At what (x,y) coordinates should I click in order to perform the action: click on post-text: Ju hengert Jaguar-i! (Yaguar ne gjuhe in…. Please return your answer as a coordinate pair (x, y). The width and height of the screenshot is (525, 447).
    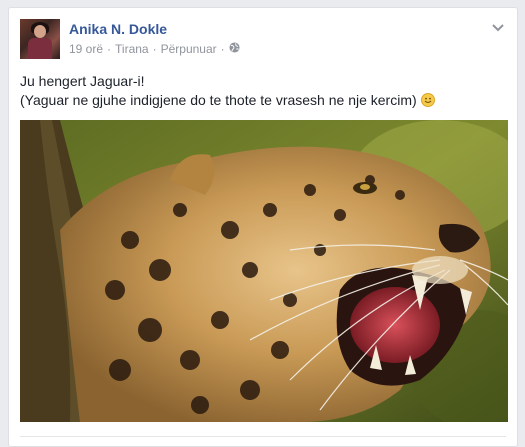
    Looking at the image, I should click on (264, 91).